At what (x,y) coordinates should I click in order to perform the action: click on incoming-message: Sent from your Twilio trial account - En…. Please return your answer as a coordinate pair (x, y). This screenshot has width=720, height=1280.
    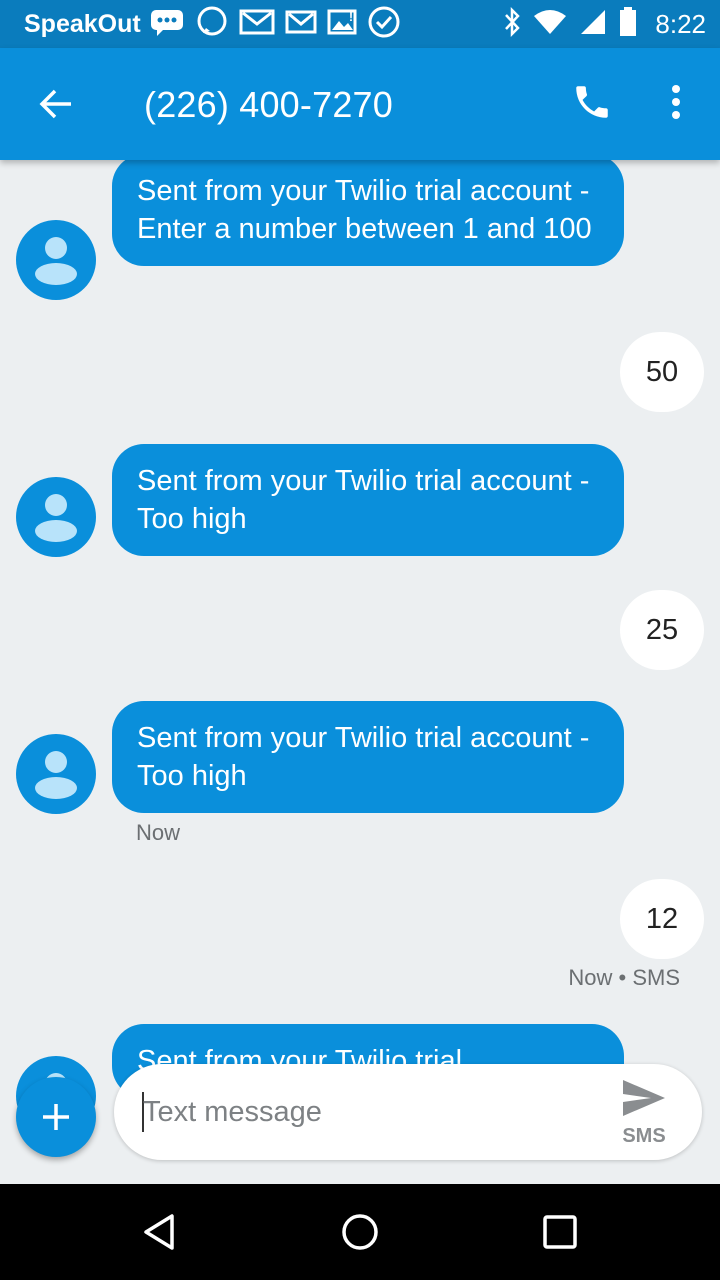
    Looking at the image, I should click on (368, 213).